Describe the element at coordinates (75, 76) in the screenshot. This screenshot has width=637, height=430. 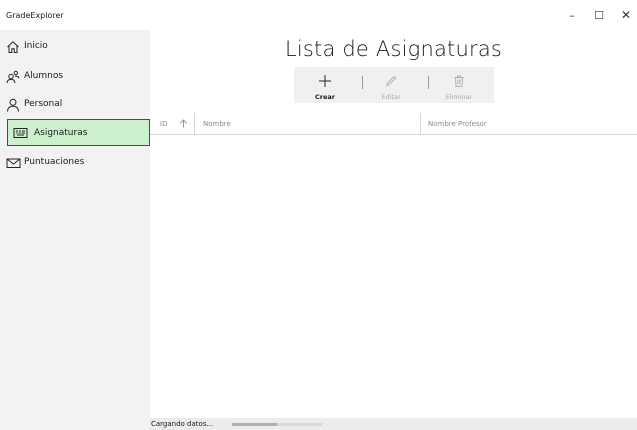
I see `sidebar-item-alumnos: Alumnos` at that location.